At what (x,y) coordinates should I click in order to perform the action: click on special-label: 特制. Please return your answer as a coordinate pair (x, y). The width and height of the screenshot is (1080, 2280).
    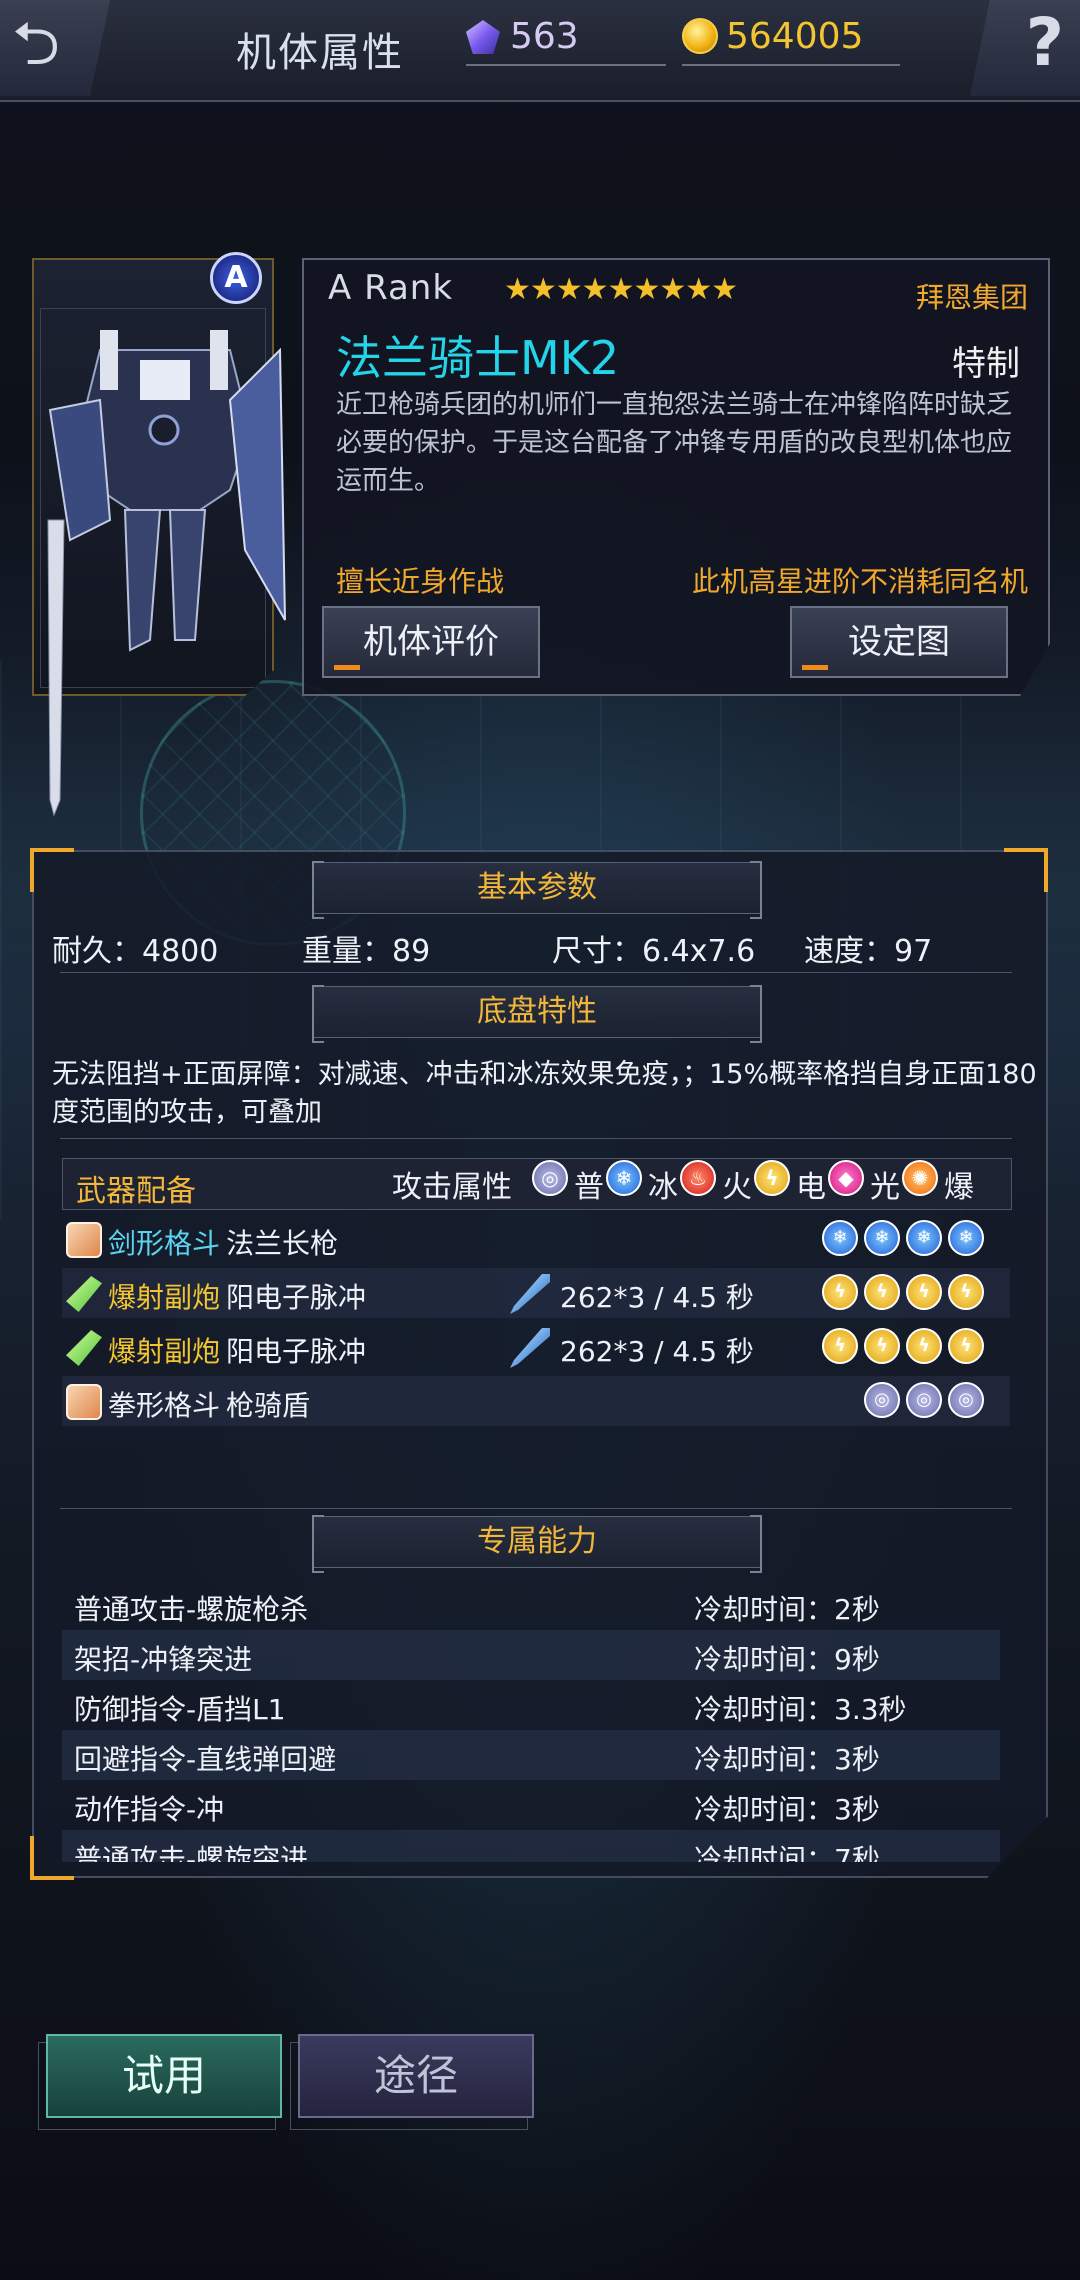
    Looking at the image, I should click on (986, 364).